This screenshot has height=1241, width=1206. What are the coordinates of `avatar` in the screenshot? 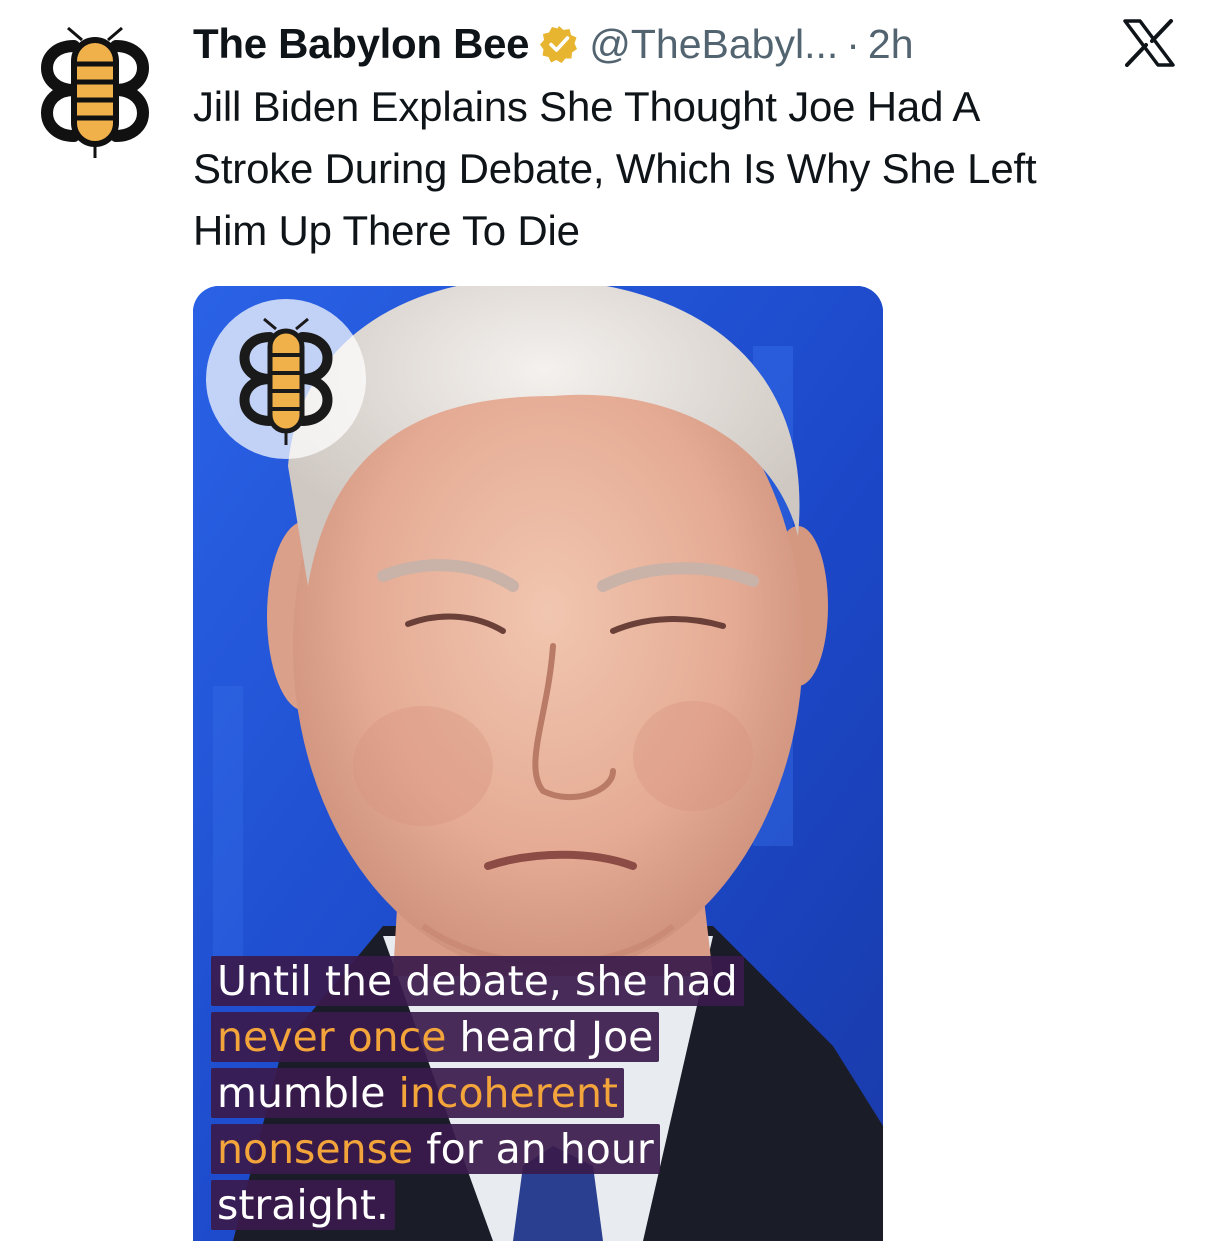 It's located at (95, 94).